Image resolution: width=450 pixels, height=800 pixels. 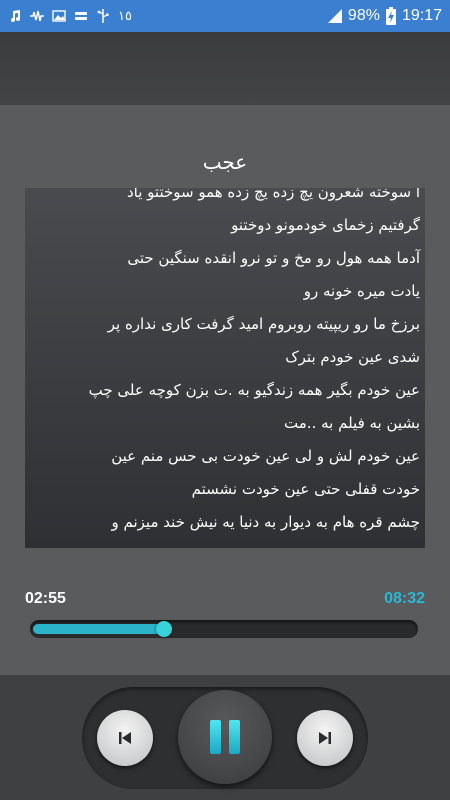 I want to click on status-left: ١٥, so click(x=66, y=16).